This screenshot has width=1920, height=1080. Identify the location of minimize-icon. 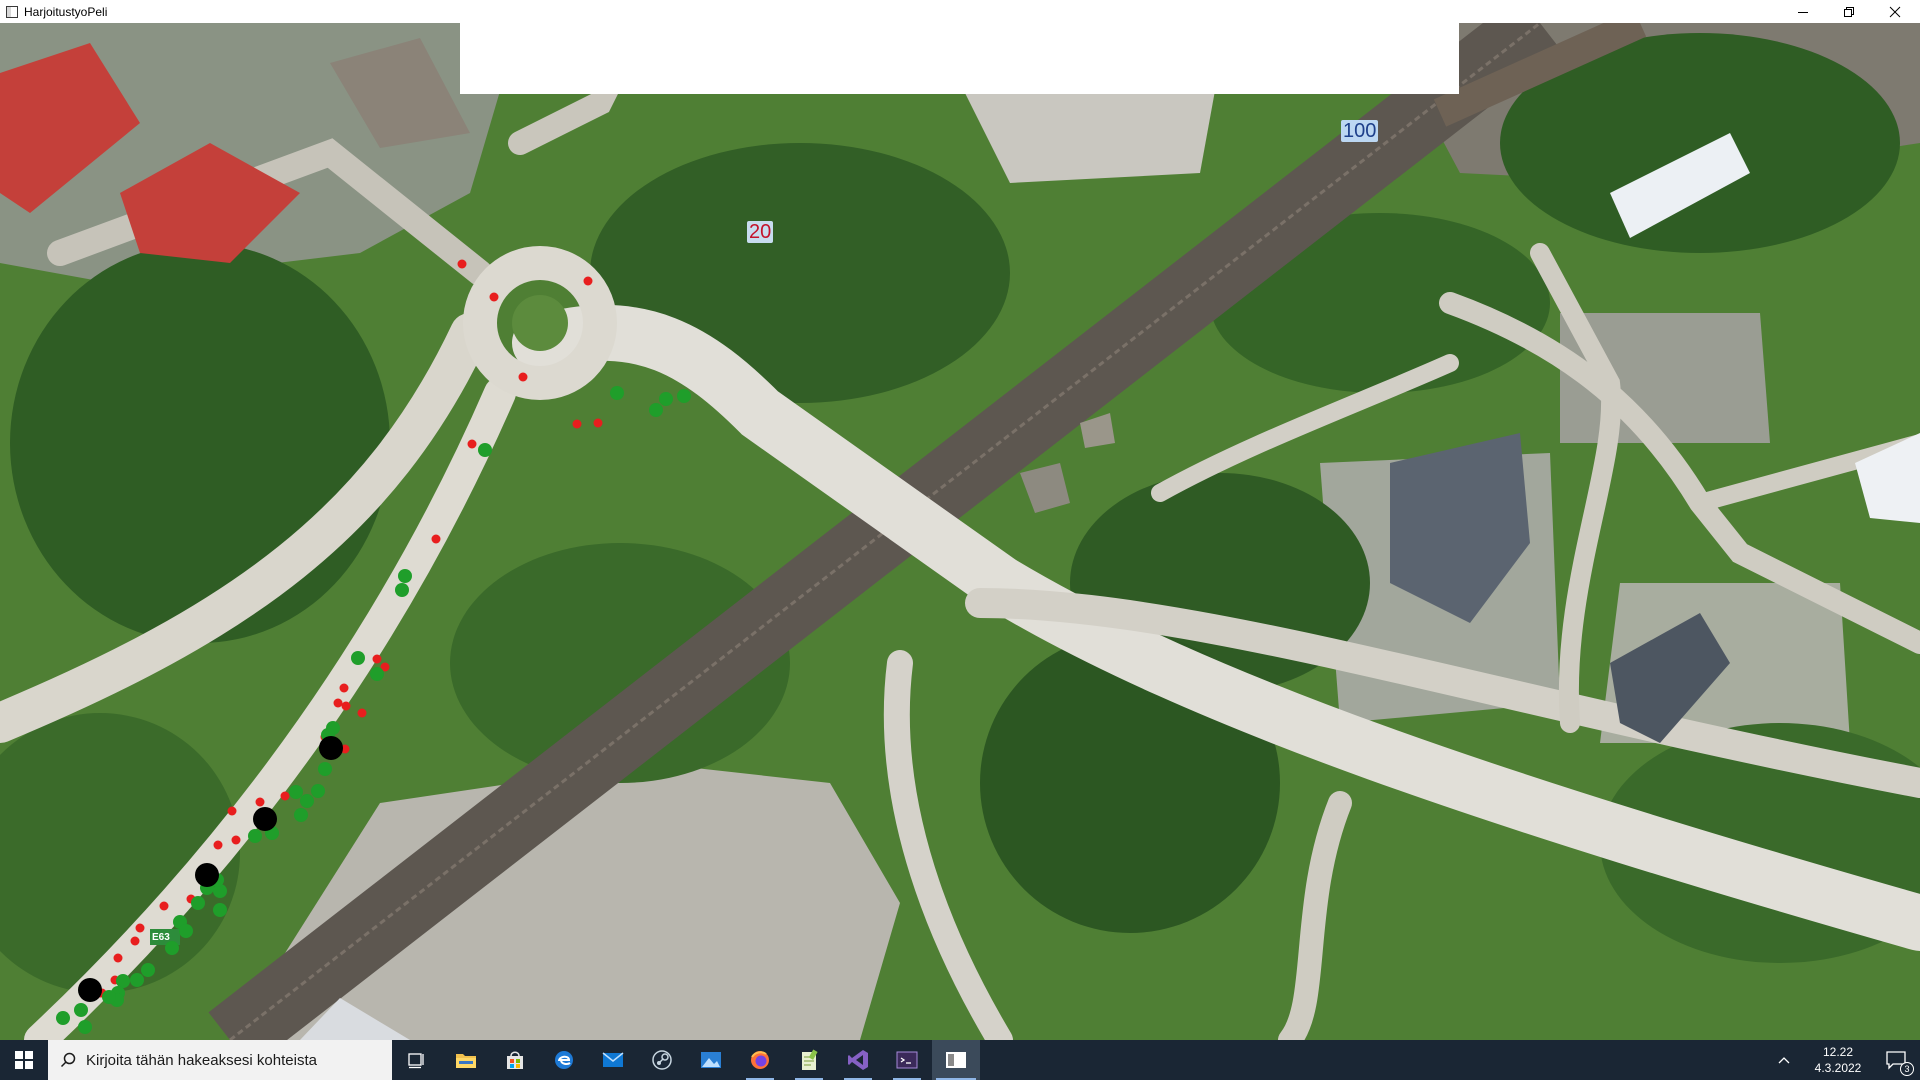
(1803, 12).